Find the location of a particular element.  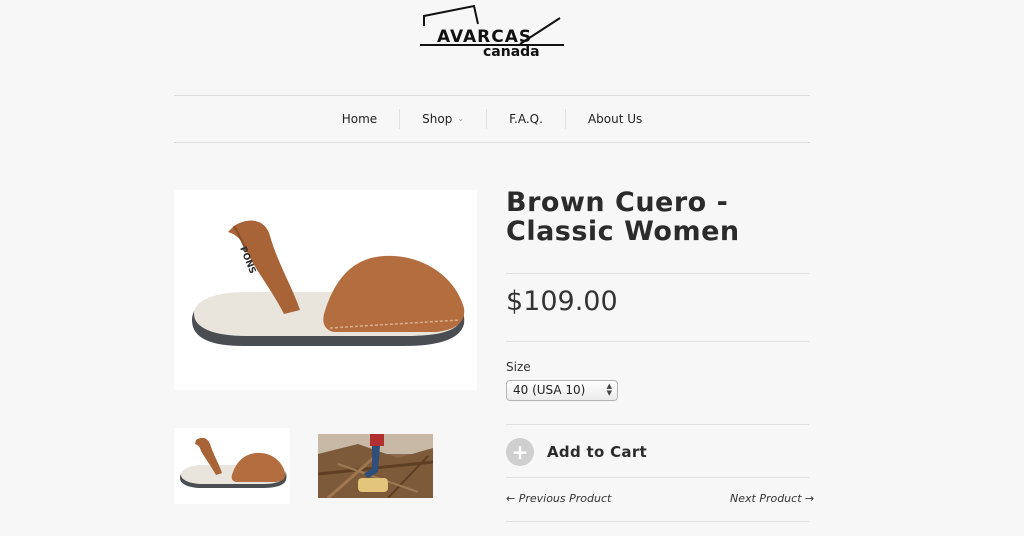

nav-home: Home is located at coordinates (359, 119).